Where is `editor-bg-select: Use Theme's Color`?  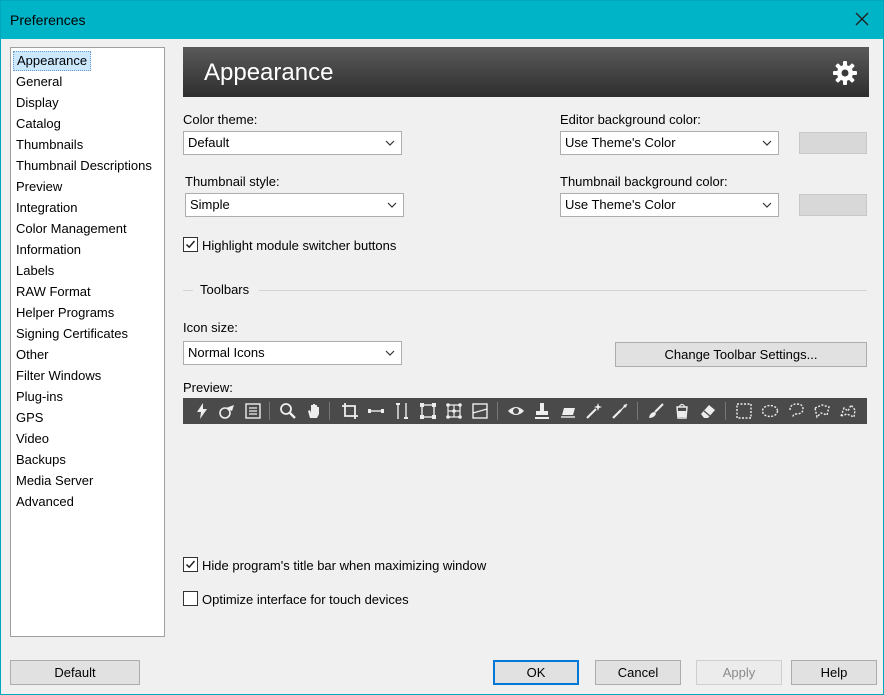
editor-bg-select: Use Theme's Color is located at coordinates (669, 143).